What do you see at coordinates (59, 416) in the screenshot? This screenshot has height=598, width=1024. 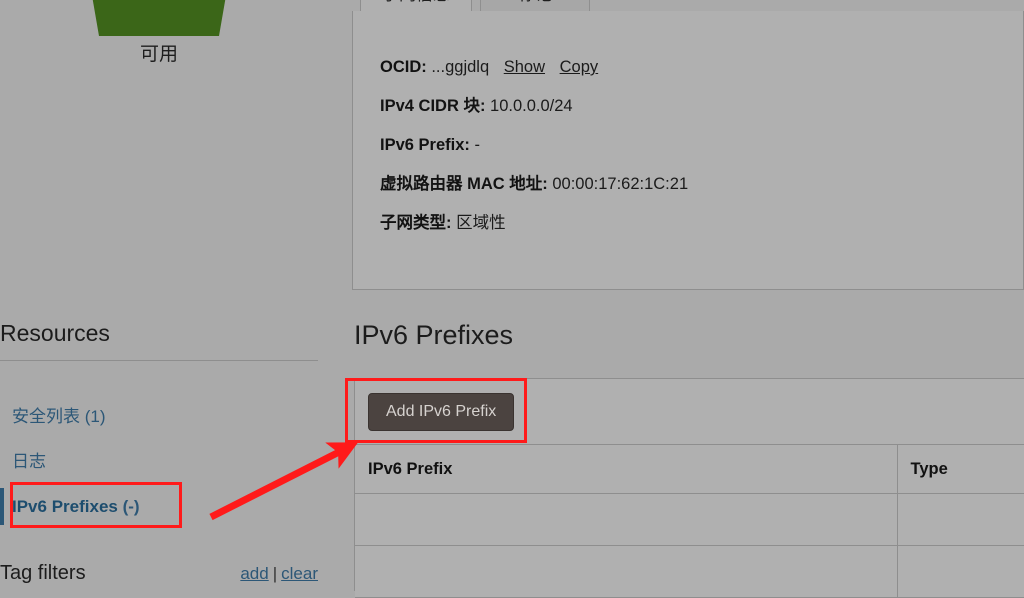 I see `sidebar-item-security-lists-label: 安全列表 (1)` at bounding box center [59, 416].